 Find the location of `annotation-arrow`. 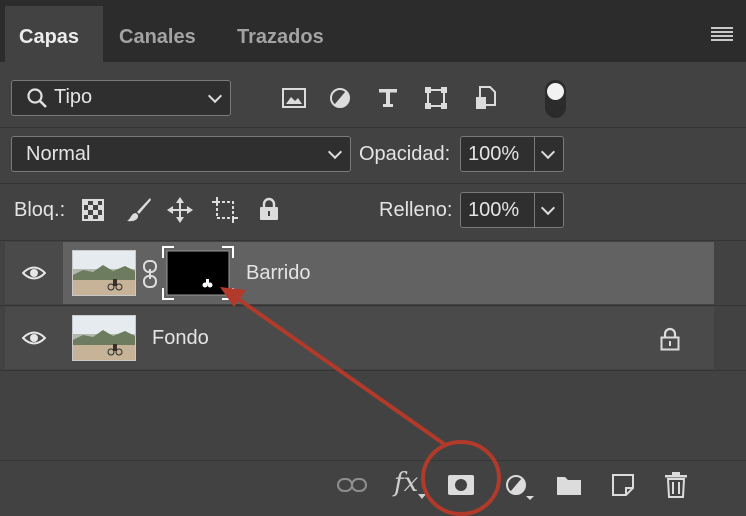

annotation-arrow is located at coordinates (339, 370).